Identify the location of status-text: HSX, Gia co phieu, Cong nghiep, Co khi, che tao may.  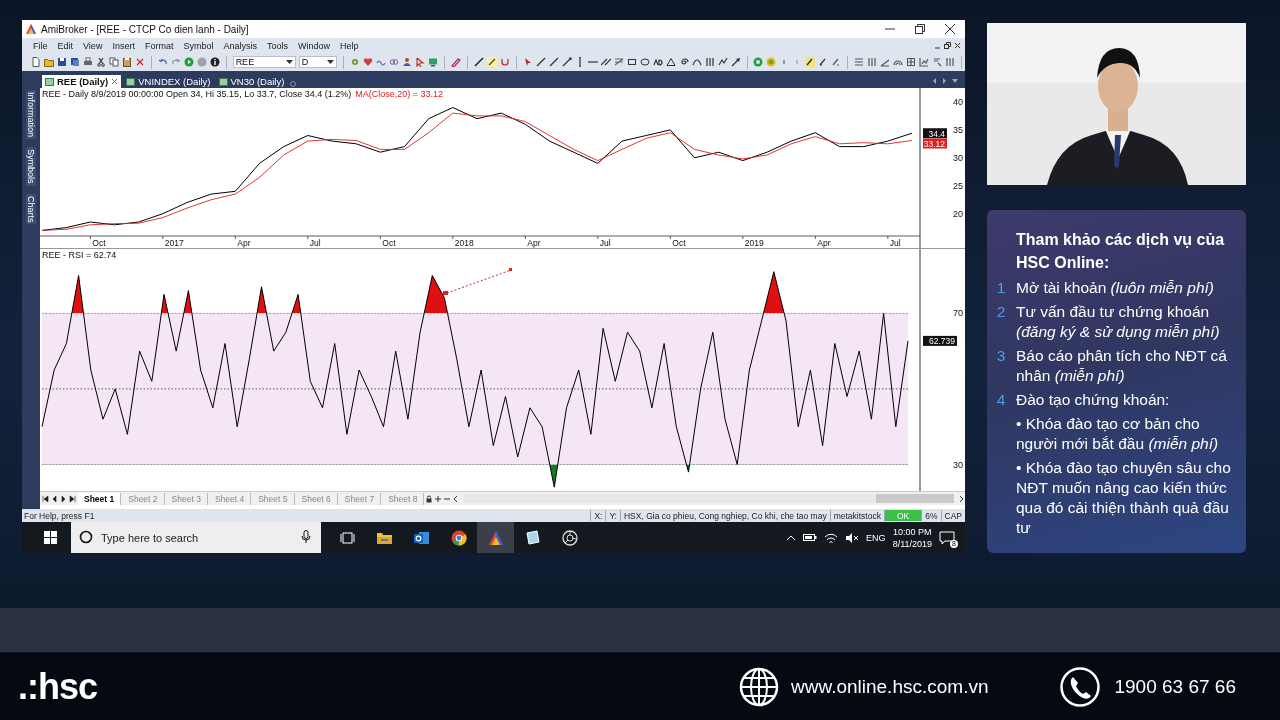
(725, 515).